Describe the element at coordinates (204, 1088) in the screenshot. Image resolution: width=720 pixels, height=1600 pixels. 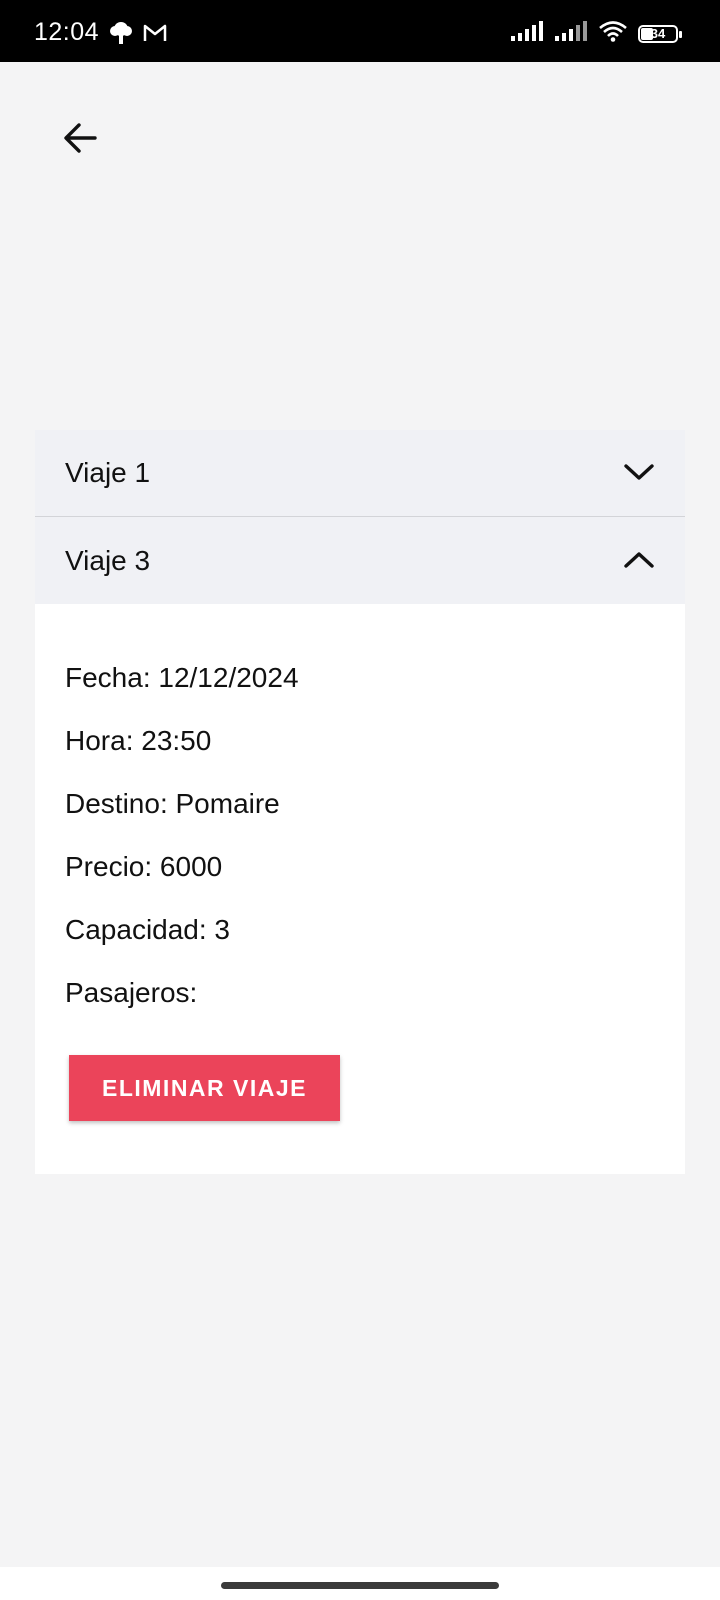
I see `delete-trip-button: ELIMINAR VIAJE` at that location.